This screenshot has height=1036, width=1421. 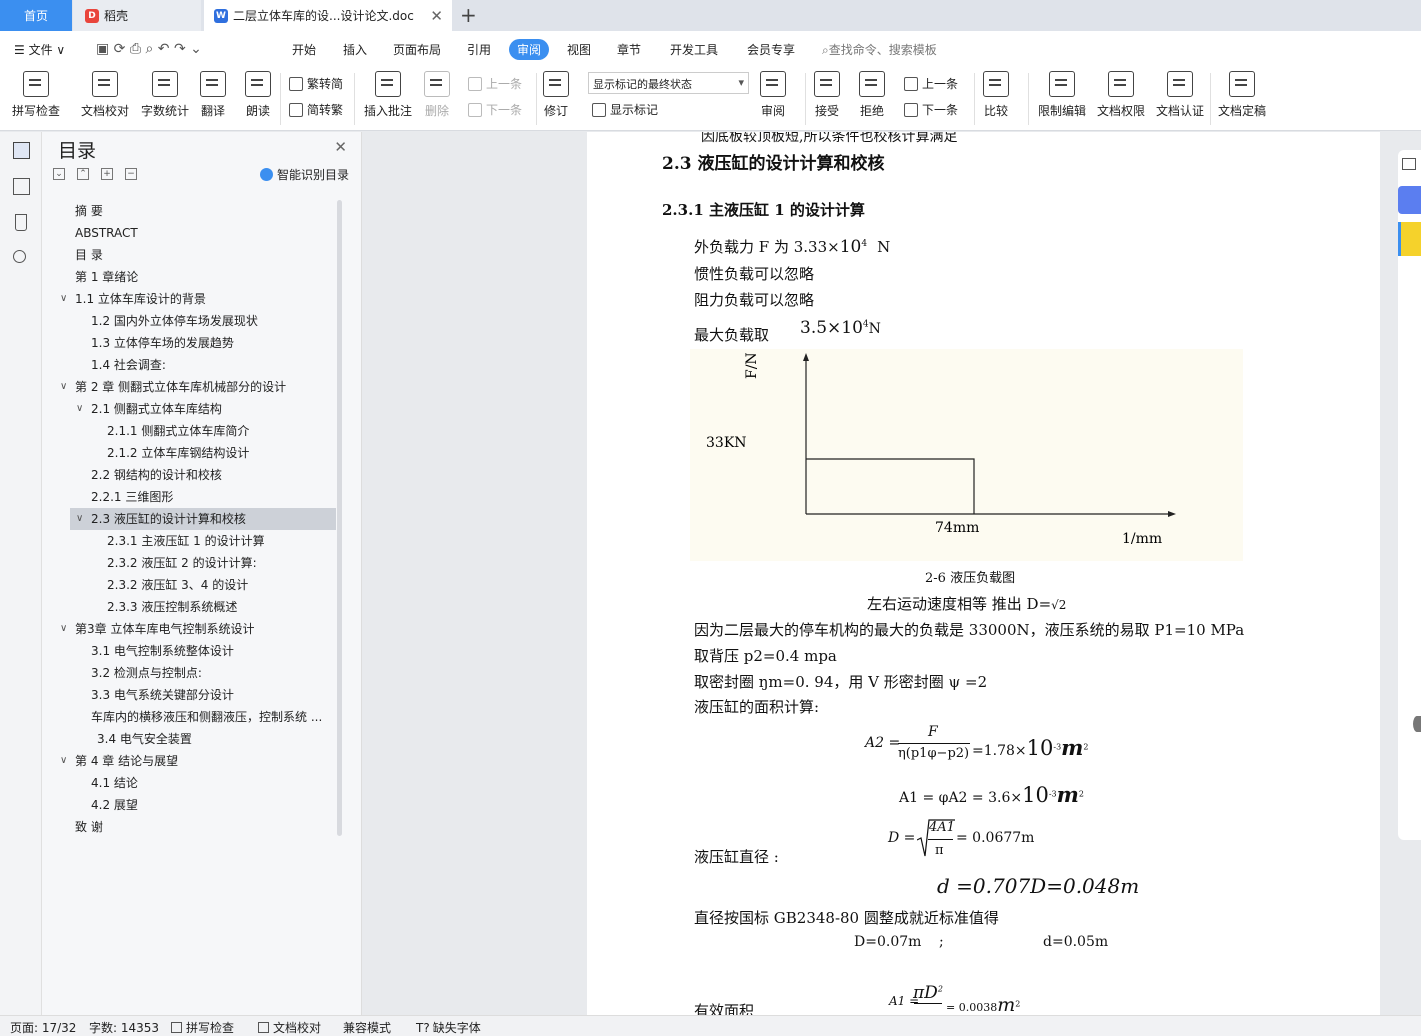 What do you see at coordinates (203, 519) in the screenshot?
I see `toc-item: 2.3 液压缸的设计计算和校核` at bounding box center [203, 519].